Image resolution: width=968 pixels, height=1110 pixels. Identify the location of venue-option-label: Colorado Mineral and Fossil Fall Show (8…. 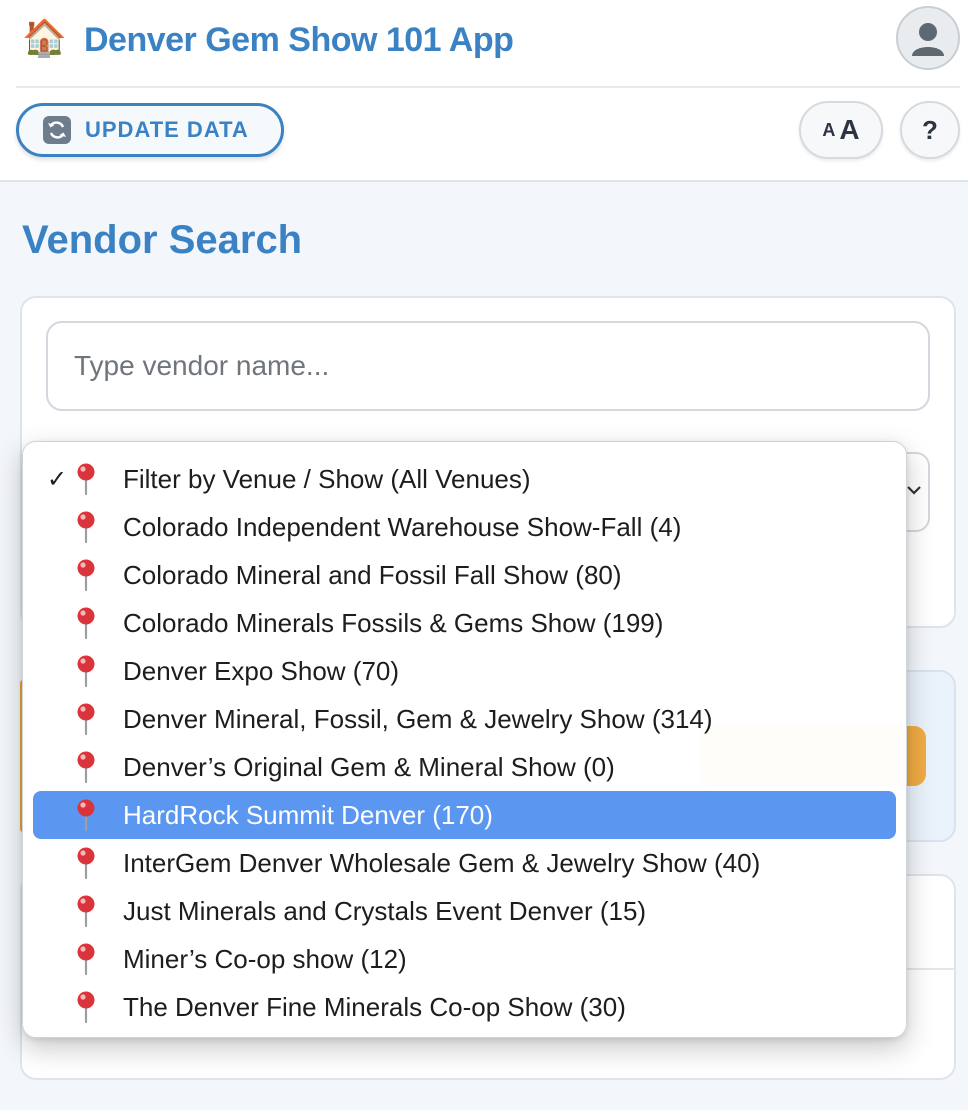
(372, 574).